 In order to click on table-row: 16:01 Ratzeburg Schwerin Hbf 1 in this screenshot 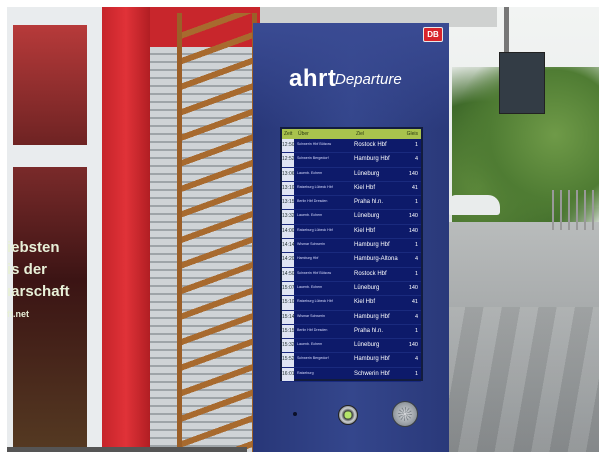, I will do `click(351, 375)`.